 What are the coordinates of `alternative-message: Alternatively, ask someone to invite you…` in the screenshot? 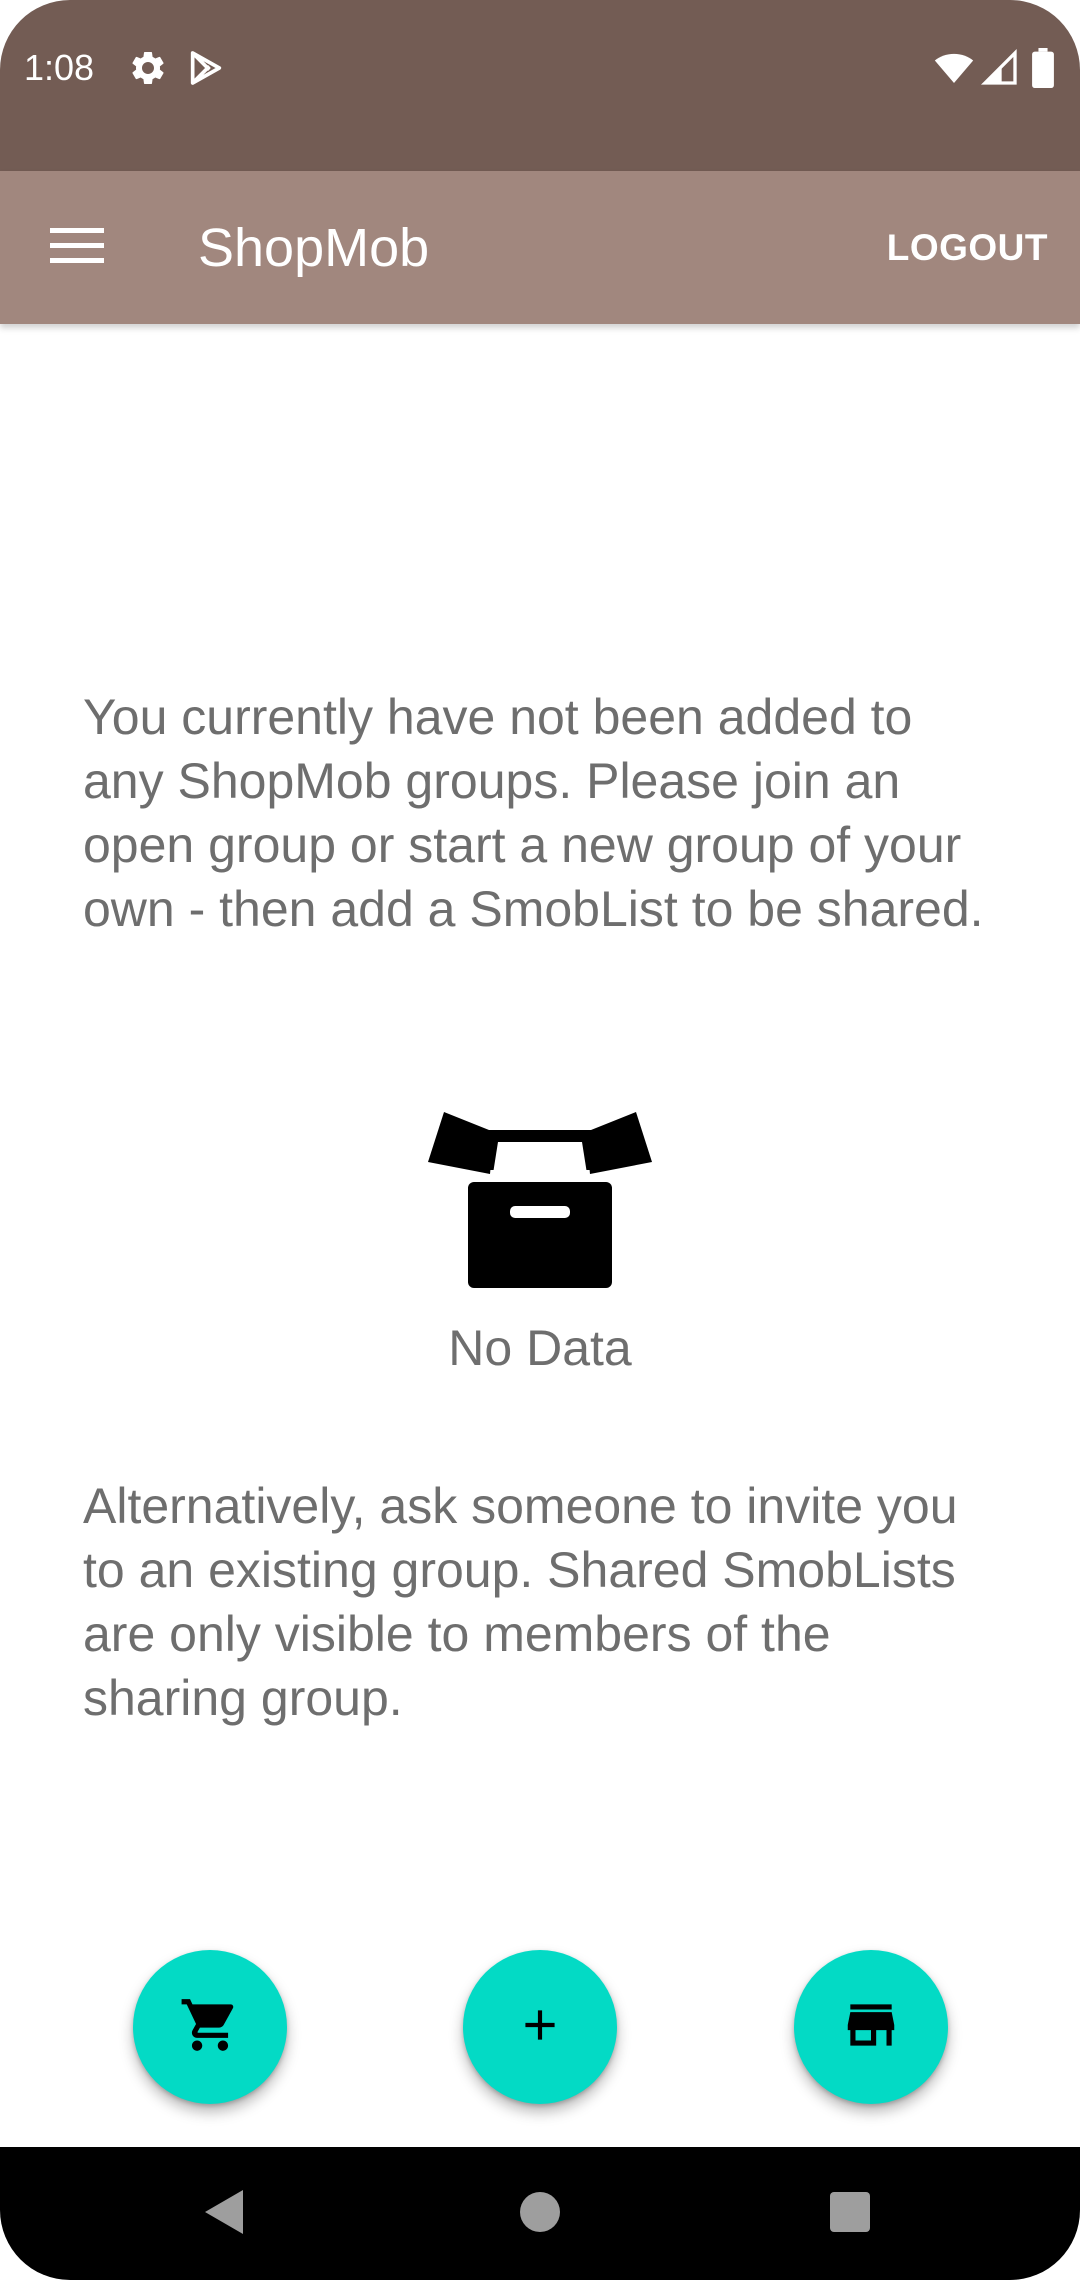 It's located at (520, 1602).